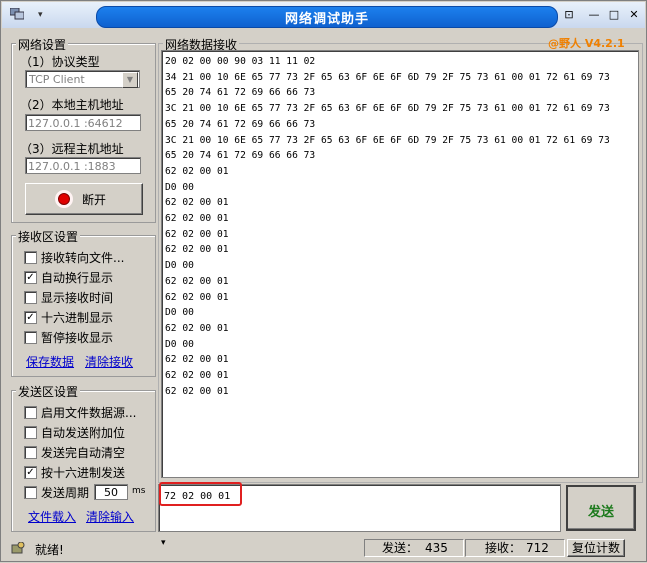 The height and width of the screenshot is (563, 647). What do you see at coordinates (163, 543) in the screenshot?
I see `resize-arrow-icon: ▾` at bounding box center [163, 543].